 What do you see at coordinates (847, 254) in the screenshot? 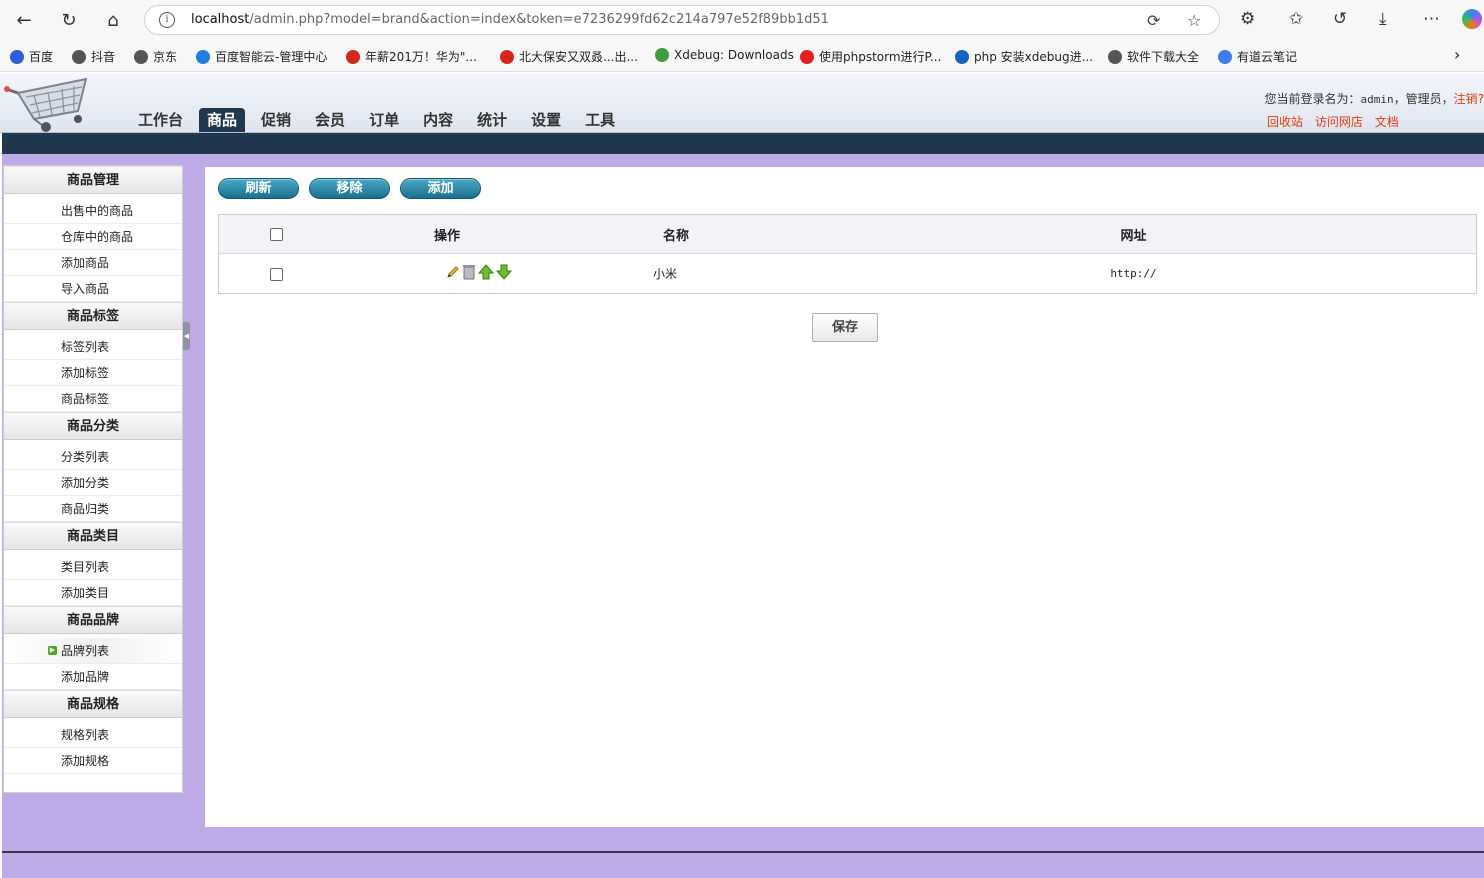
I see `brand-table: 操作 名称 网址 小米 http://` at bounding box center [847, 254].